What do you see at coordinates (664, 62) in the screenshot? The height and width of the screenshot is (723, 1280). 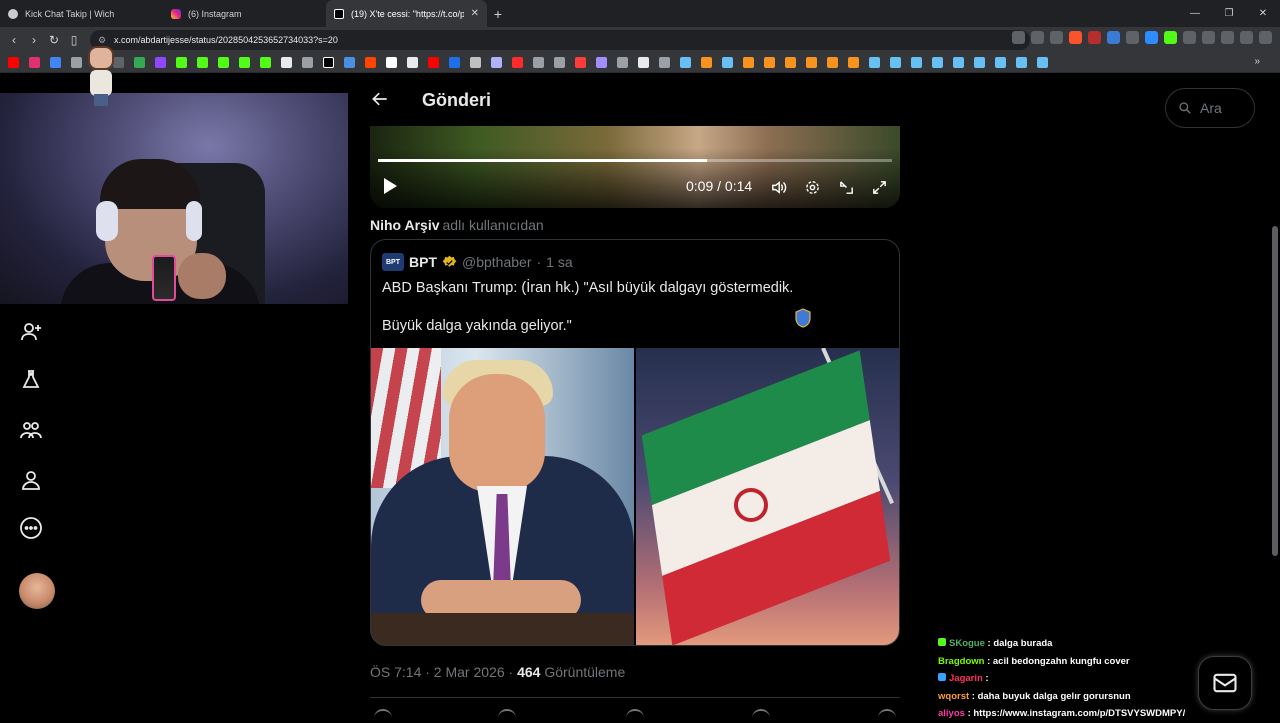 I see `folder-icon` at bounding box center [664, 62].